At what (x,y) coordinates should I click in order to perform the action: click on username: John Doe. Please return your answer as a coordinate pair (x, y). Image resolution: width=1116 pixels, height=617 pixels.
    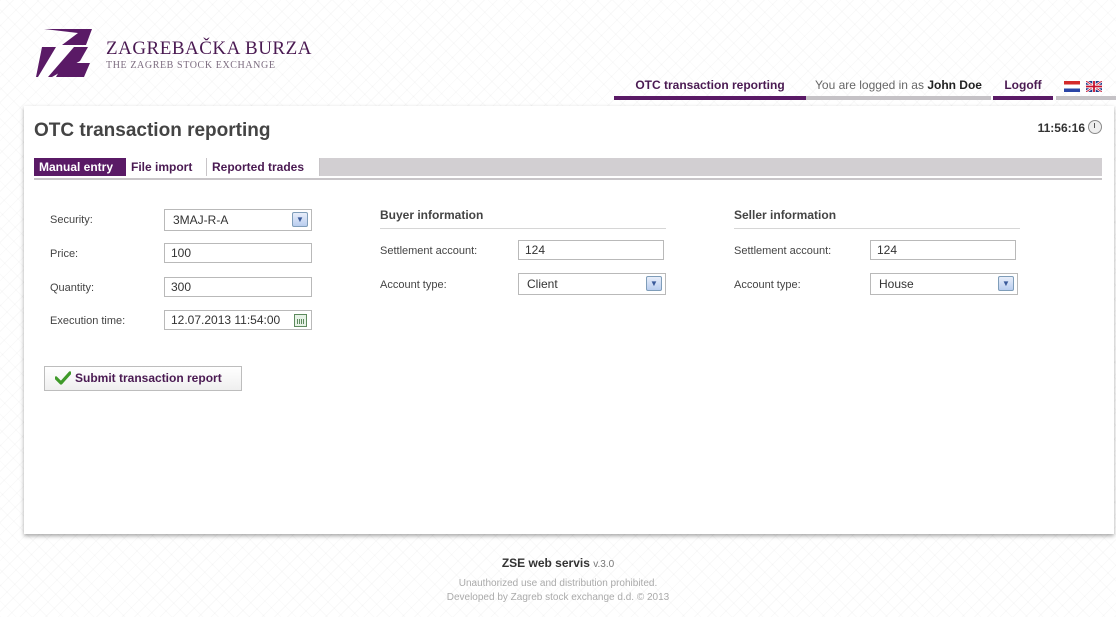
    Looking at the image, I should click on (954, 85).